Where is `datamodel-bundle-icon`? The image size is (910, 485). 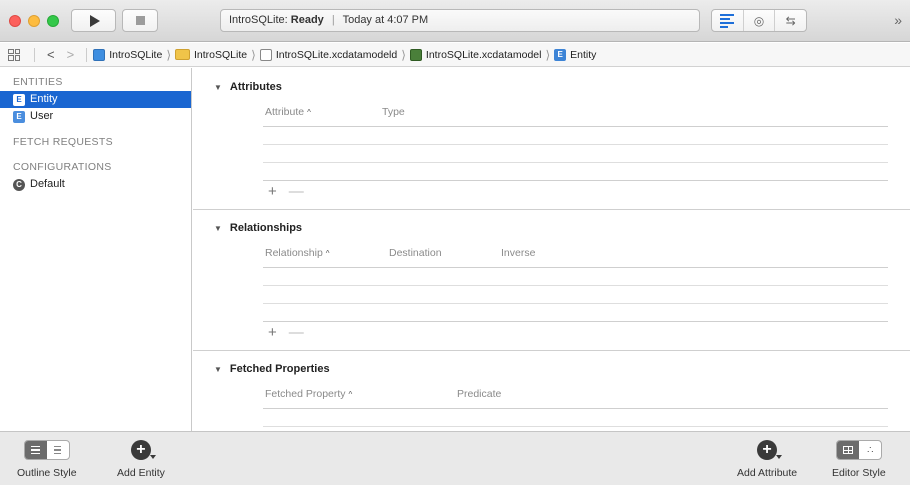 datamodel-bundle-icon is located at coordinates (265, 54).